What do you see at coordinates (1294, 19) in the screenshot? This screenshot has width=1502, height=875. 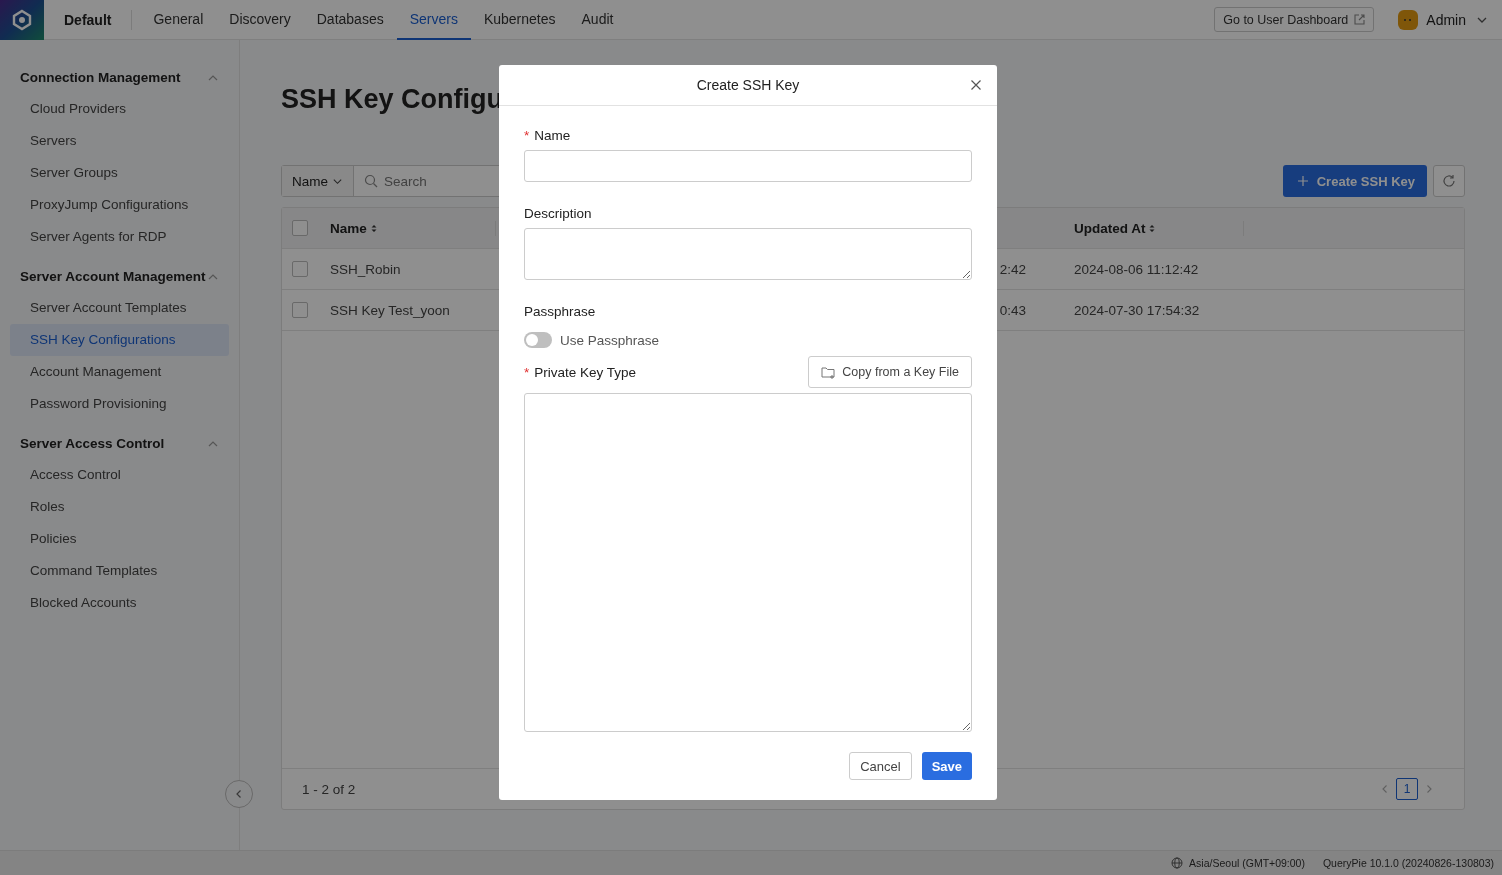 I see `dashboard-button: Go to User Dashboard` at bounding box center [1294, 19].